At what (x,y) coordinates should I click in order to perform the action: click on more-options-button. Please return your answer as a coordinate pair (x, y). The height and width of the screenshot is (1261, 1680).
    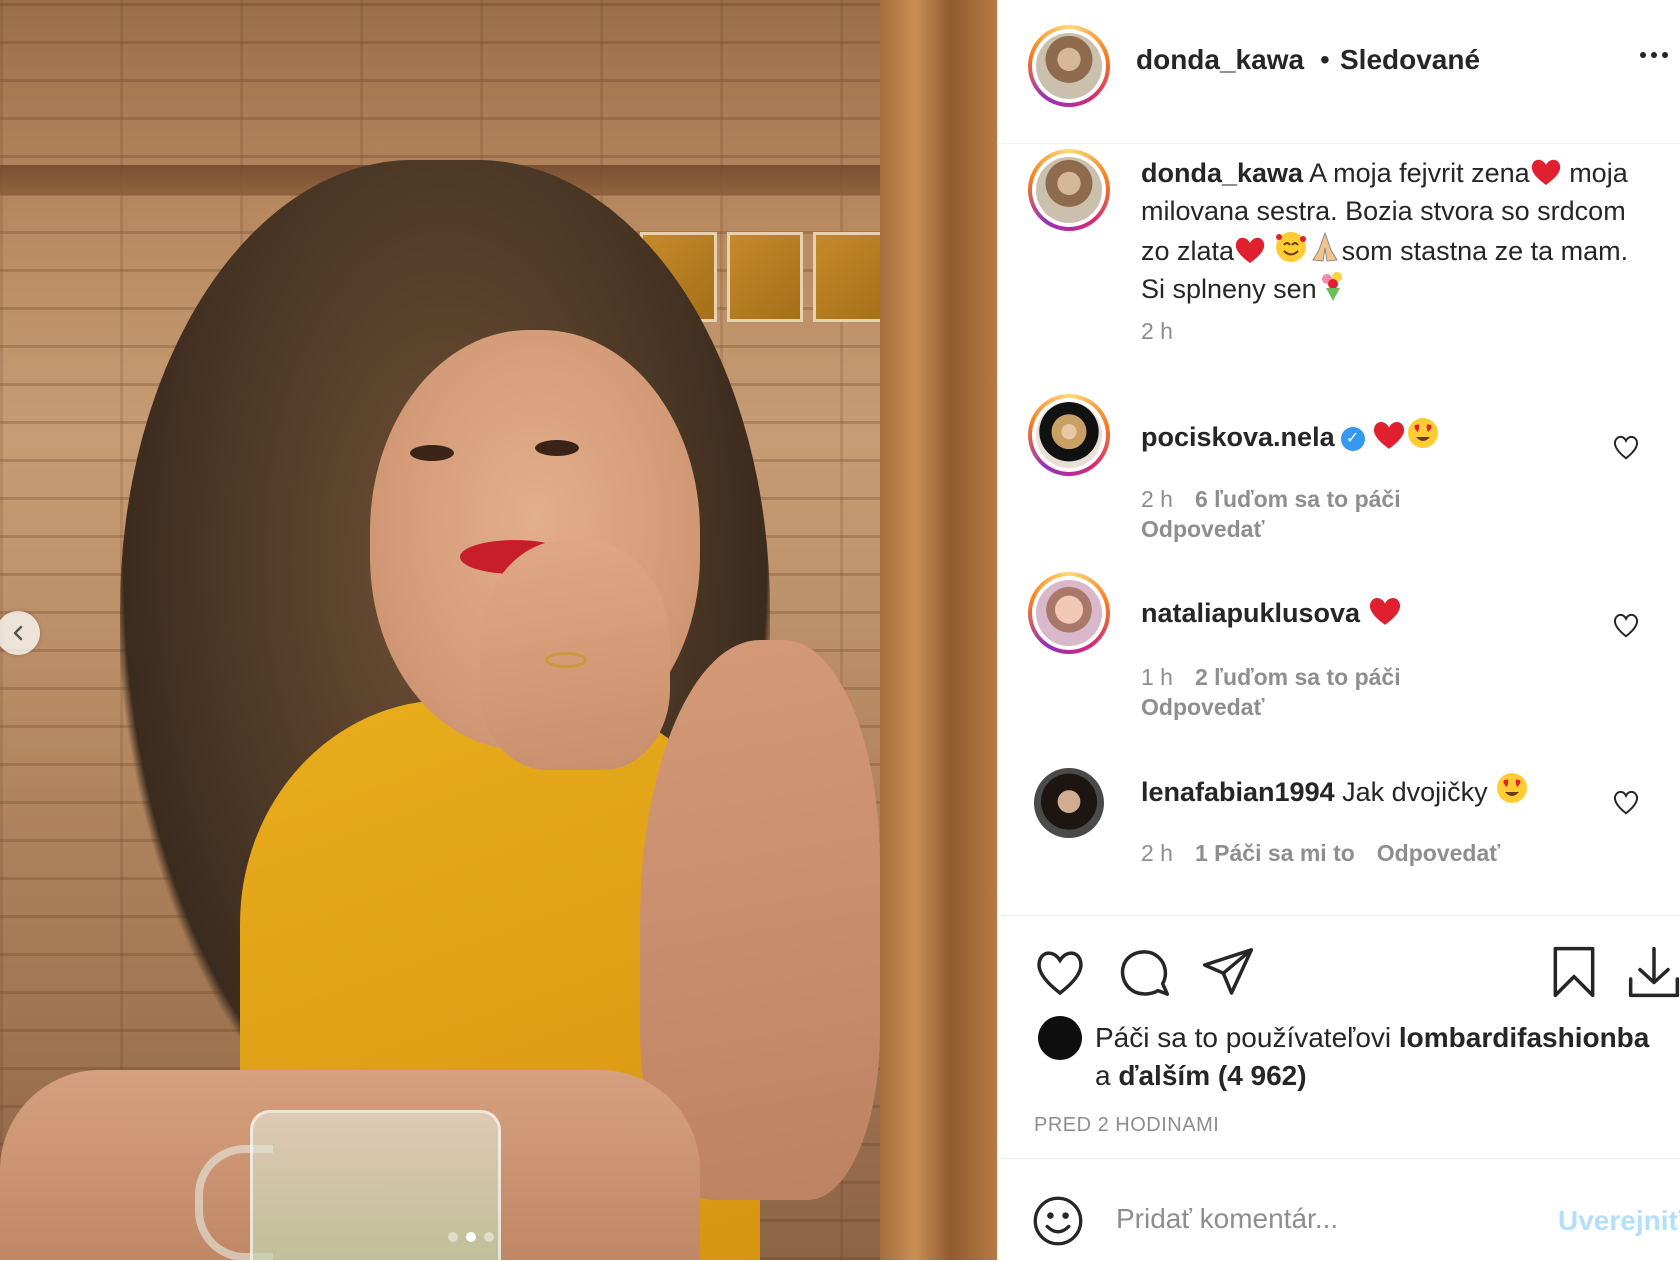
    Looking at the image, I should click on (1654, 55).